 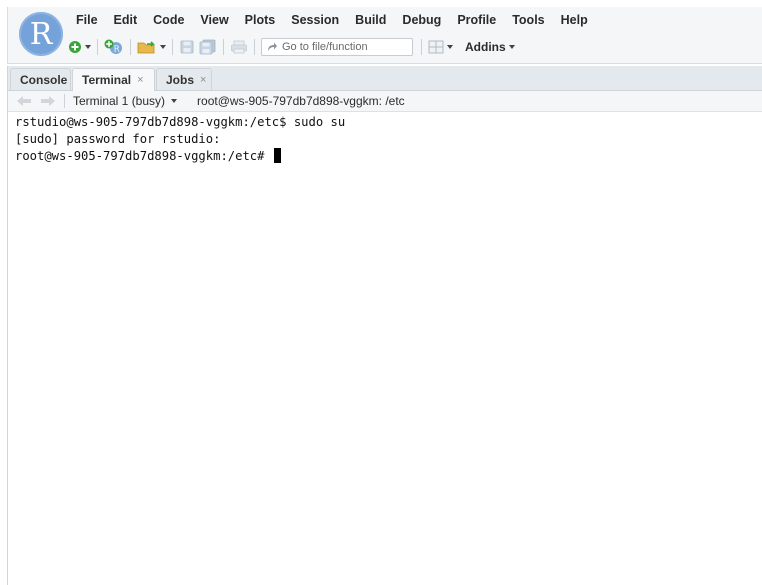 I want to click on terminal-selector: Terminal 1 (busy), so click(x=125, y=101).